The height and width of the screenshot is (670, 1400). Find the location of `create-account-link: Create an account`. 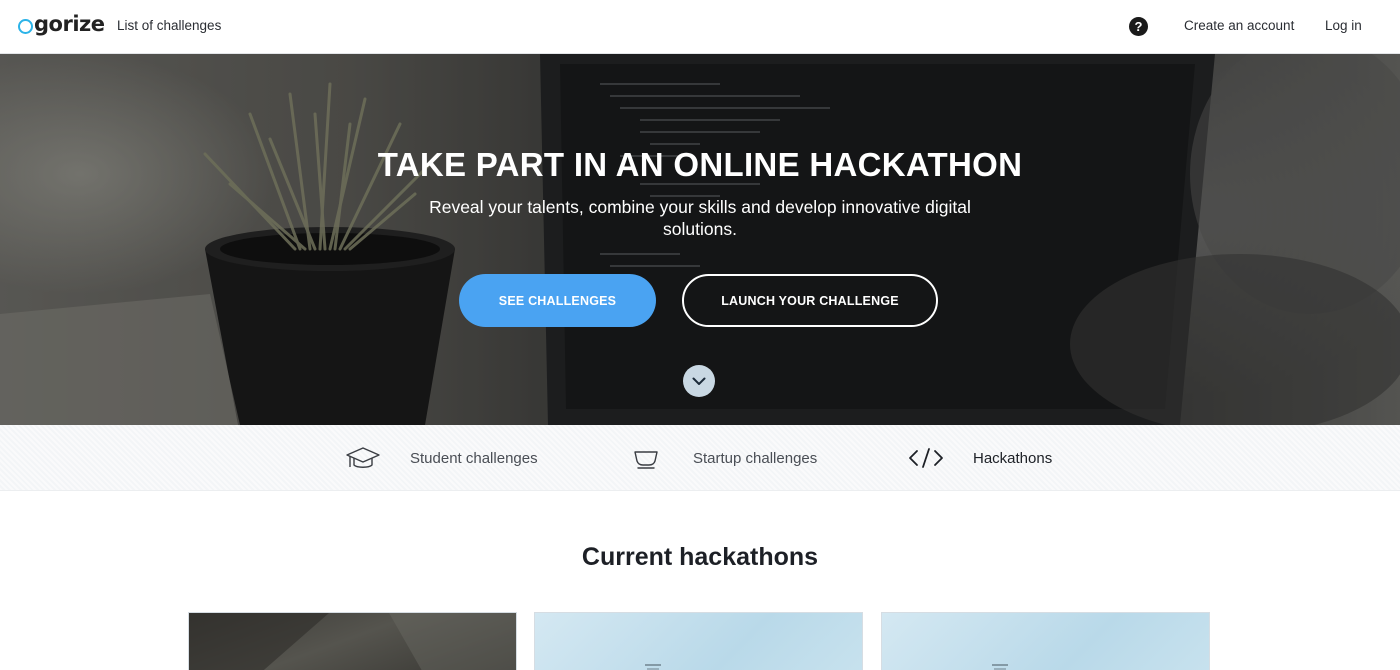

create-account-link: Create an account is located at coordinates (1239, 25).